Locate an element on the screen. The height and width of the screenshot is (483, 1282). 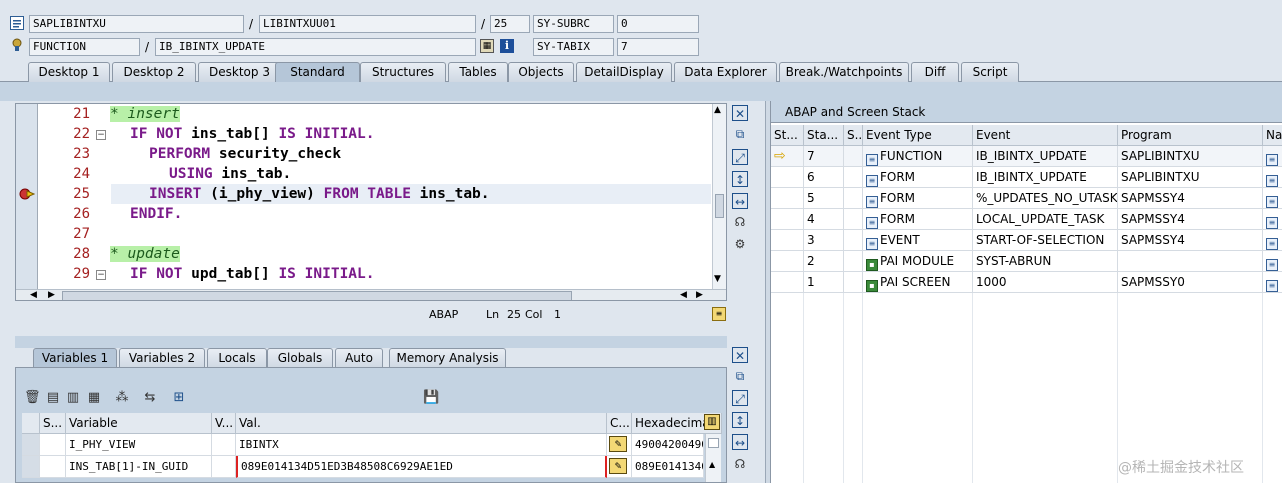
variable-name-input: I_PHY_VIEW is located at coordinates (139, 445).